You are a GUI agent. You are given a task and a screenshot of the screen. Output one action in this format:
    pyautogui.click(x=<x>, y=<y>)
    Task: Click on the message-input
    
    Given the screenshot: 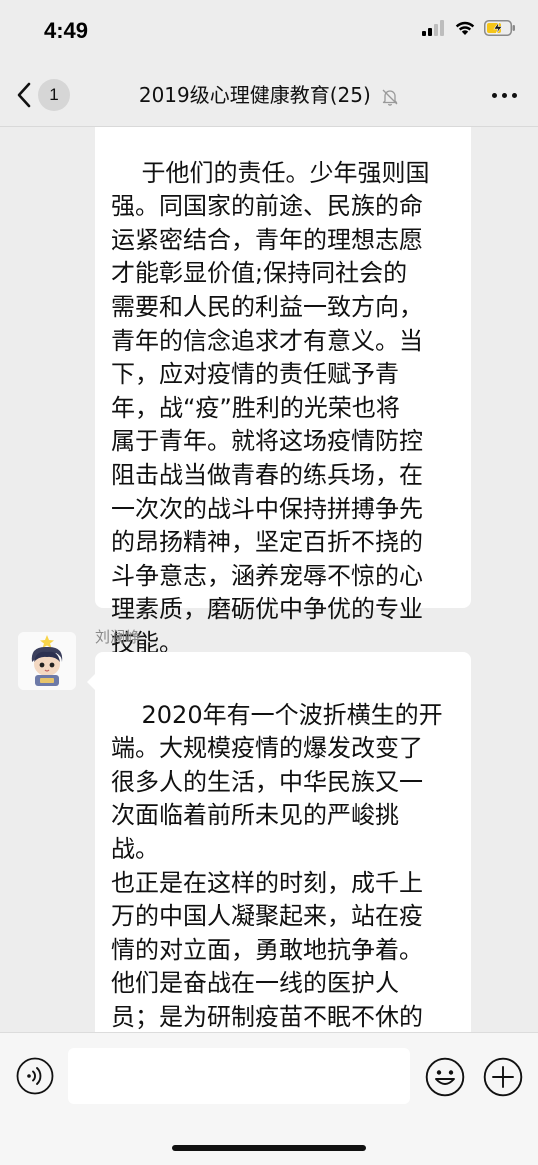 What is the action you would take?
    pyautogui.click(x=239, y=1076)
    